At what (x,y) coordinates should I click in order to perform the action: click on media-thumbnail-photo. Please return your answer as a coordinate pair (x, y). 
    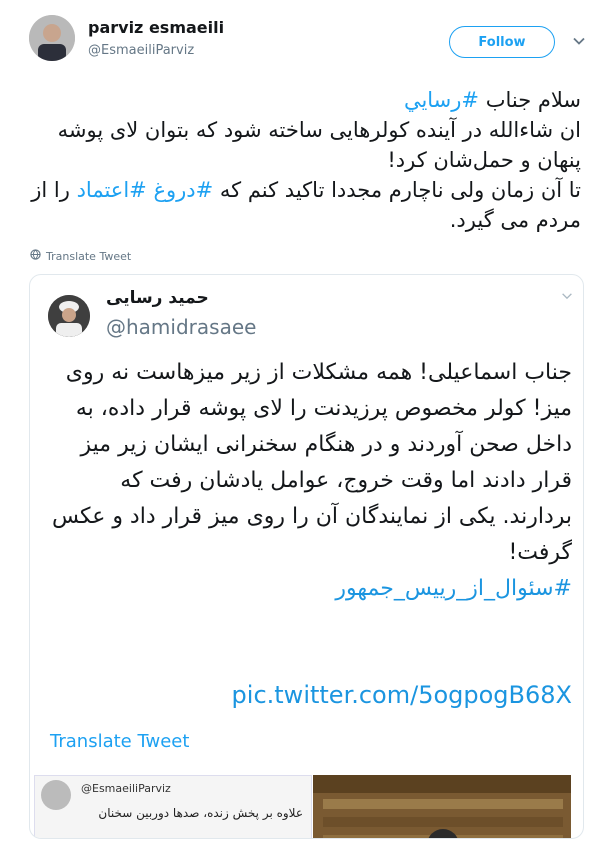
    Looking at the image, I should click on (442, 806).